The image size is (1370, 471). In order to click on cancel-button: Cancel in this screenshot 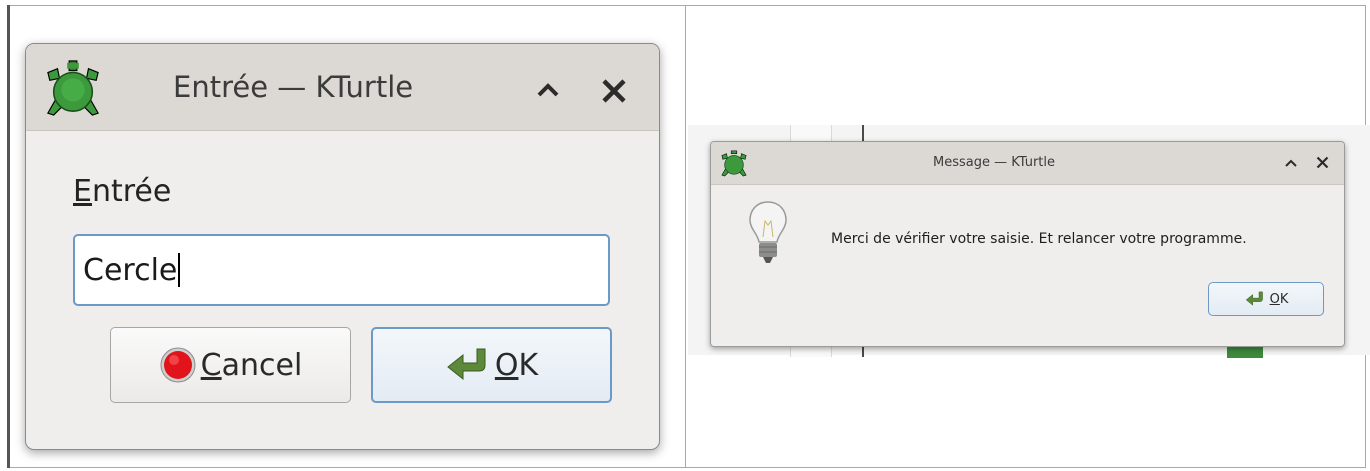, I will do `click(230, 365)`.